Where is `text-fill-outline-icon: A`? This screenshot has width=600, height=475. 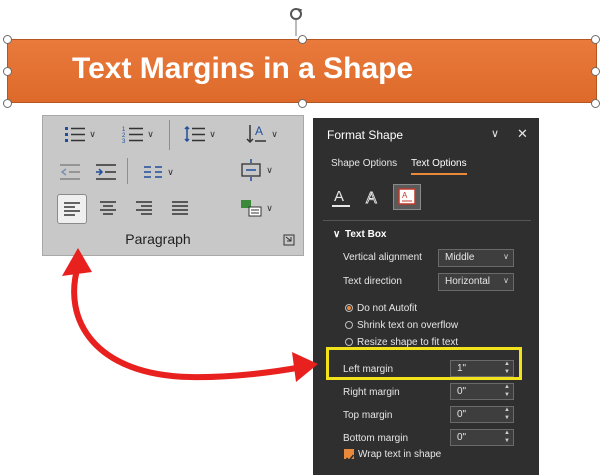 text-fill-outline-icon: A is located at coordinates (341, 198).